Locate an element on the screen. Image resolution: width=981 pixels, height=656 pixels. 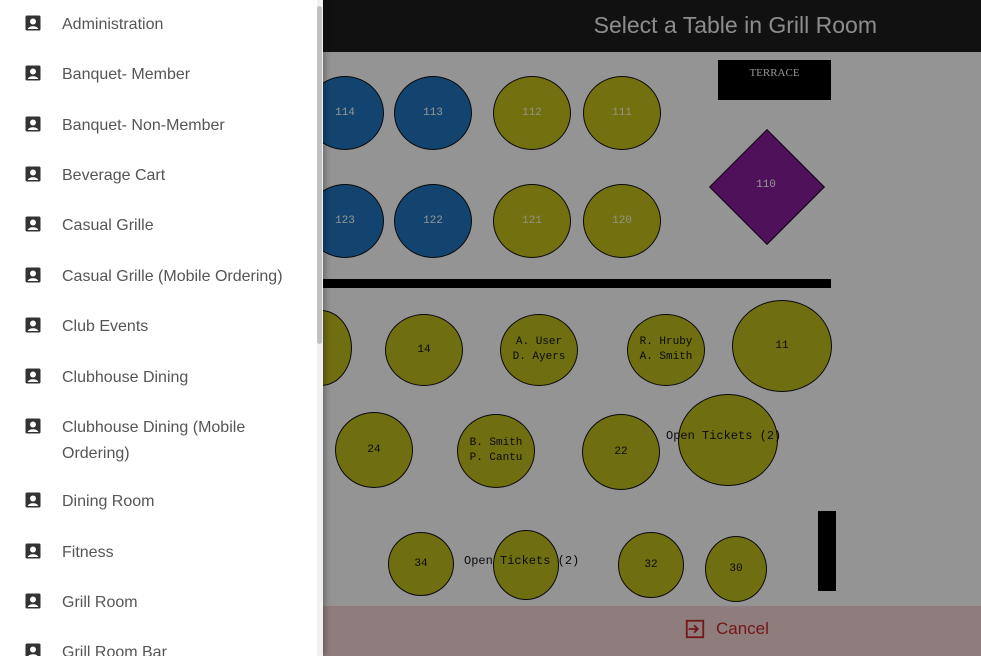
room-item-label: Clubhouse Dining is located at coordinates (125, 377).